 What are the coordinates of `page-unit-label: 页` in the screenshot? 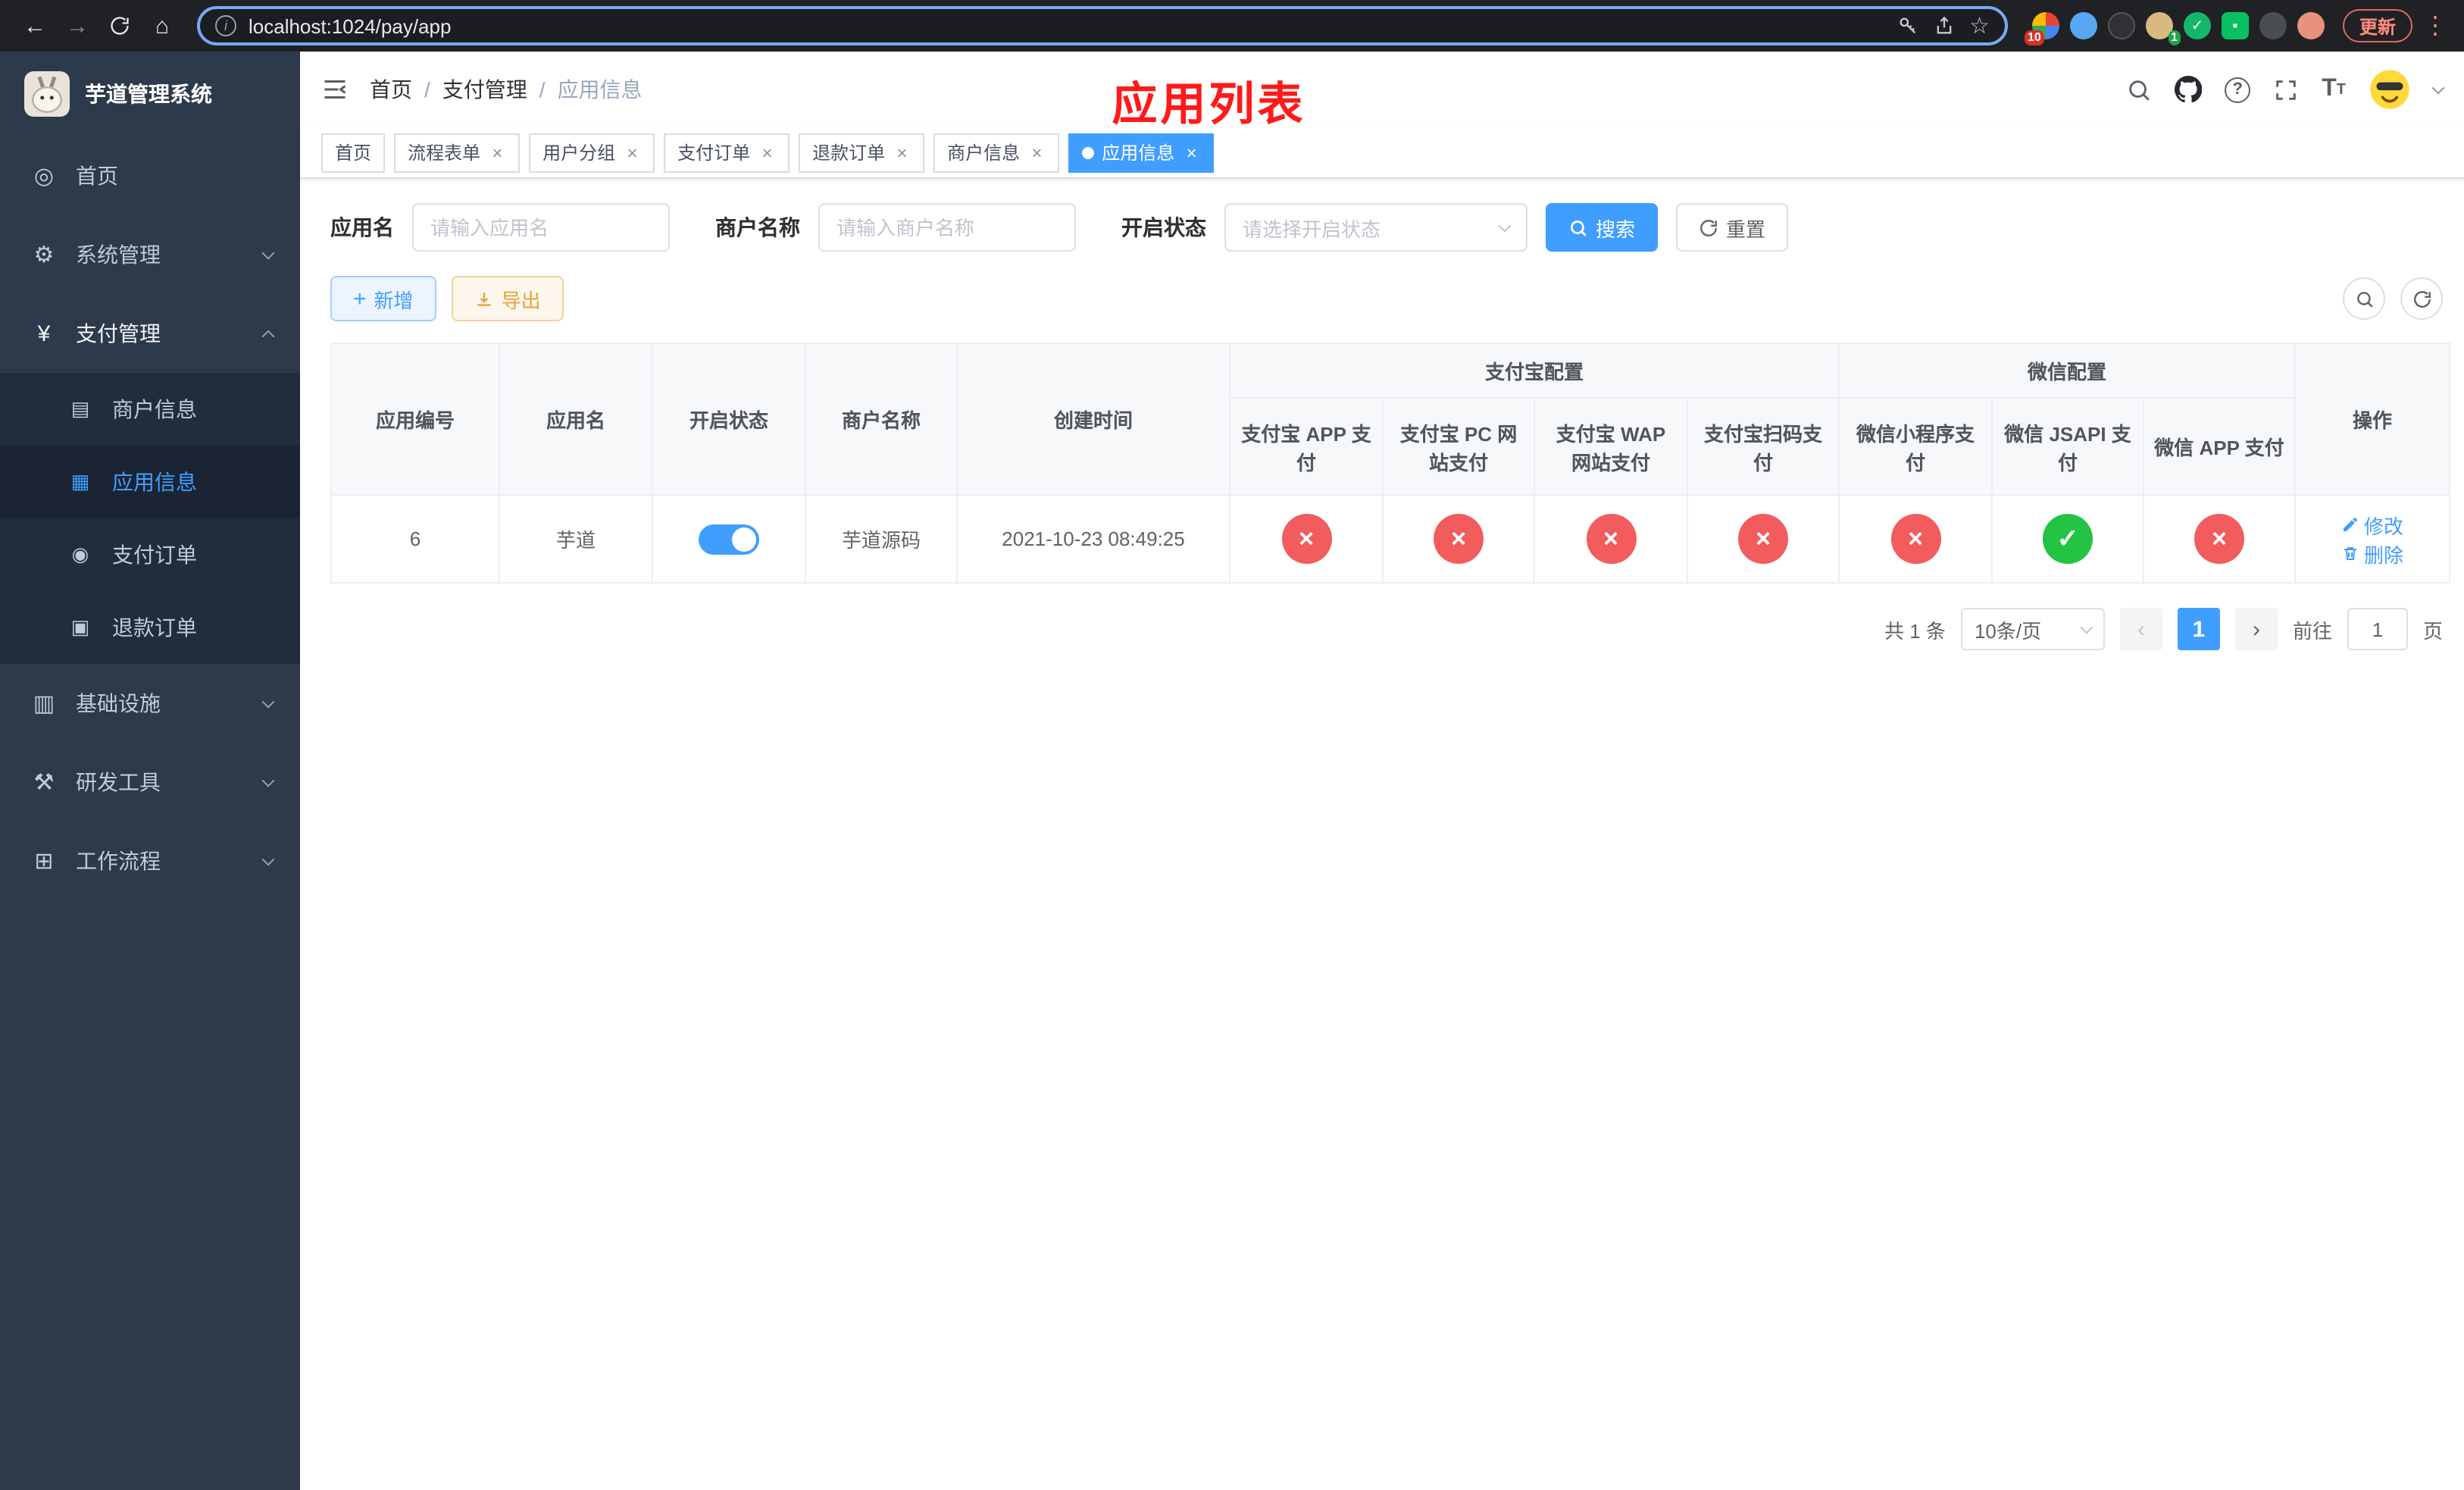 It's located at (2432, 630).